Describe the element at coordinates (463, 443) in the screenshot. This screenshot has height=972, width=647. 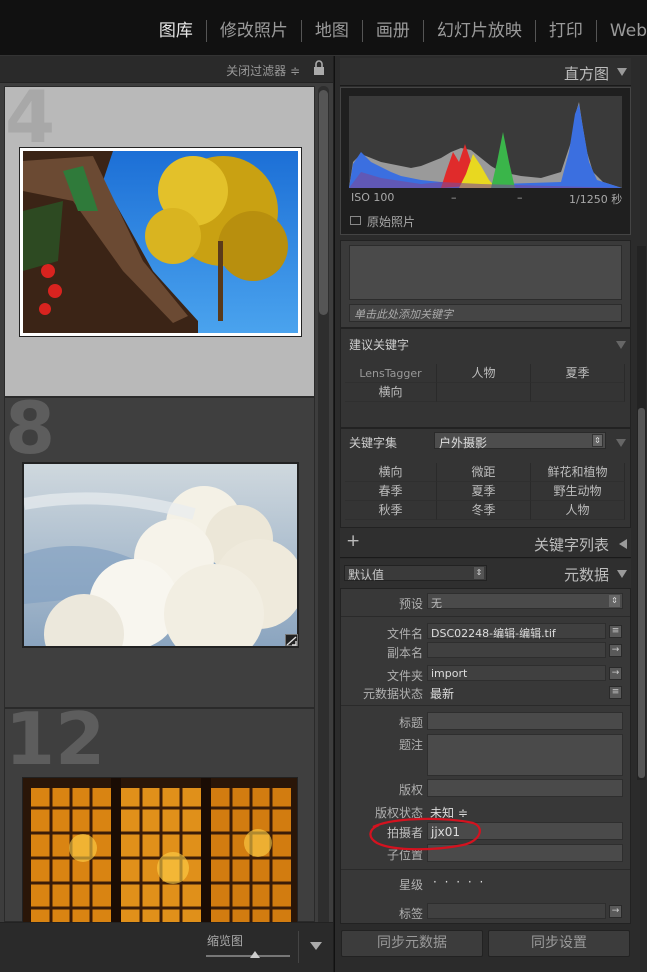
I see `keyword-set-value: 户外摄影` at that location.